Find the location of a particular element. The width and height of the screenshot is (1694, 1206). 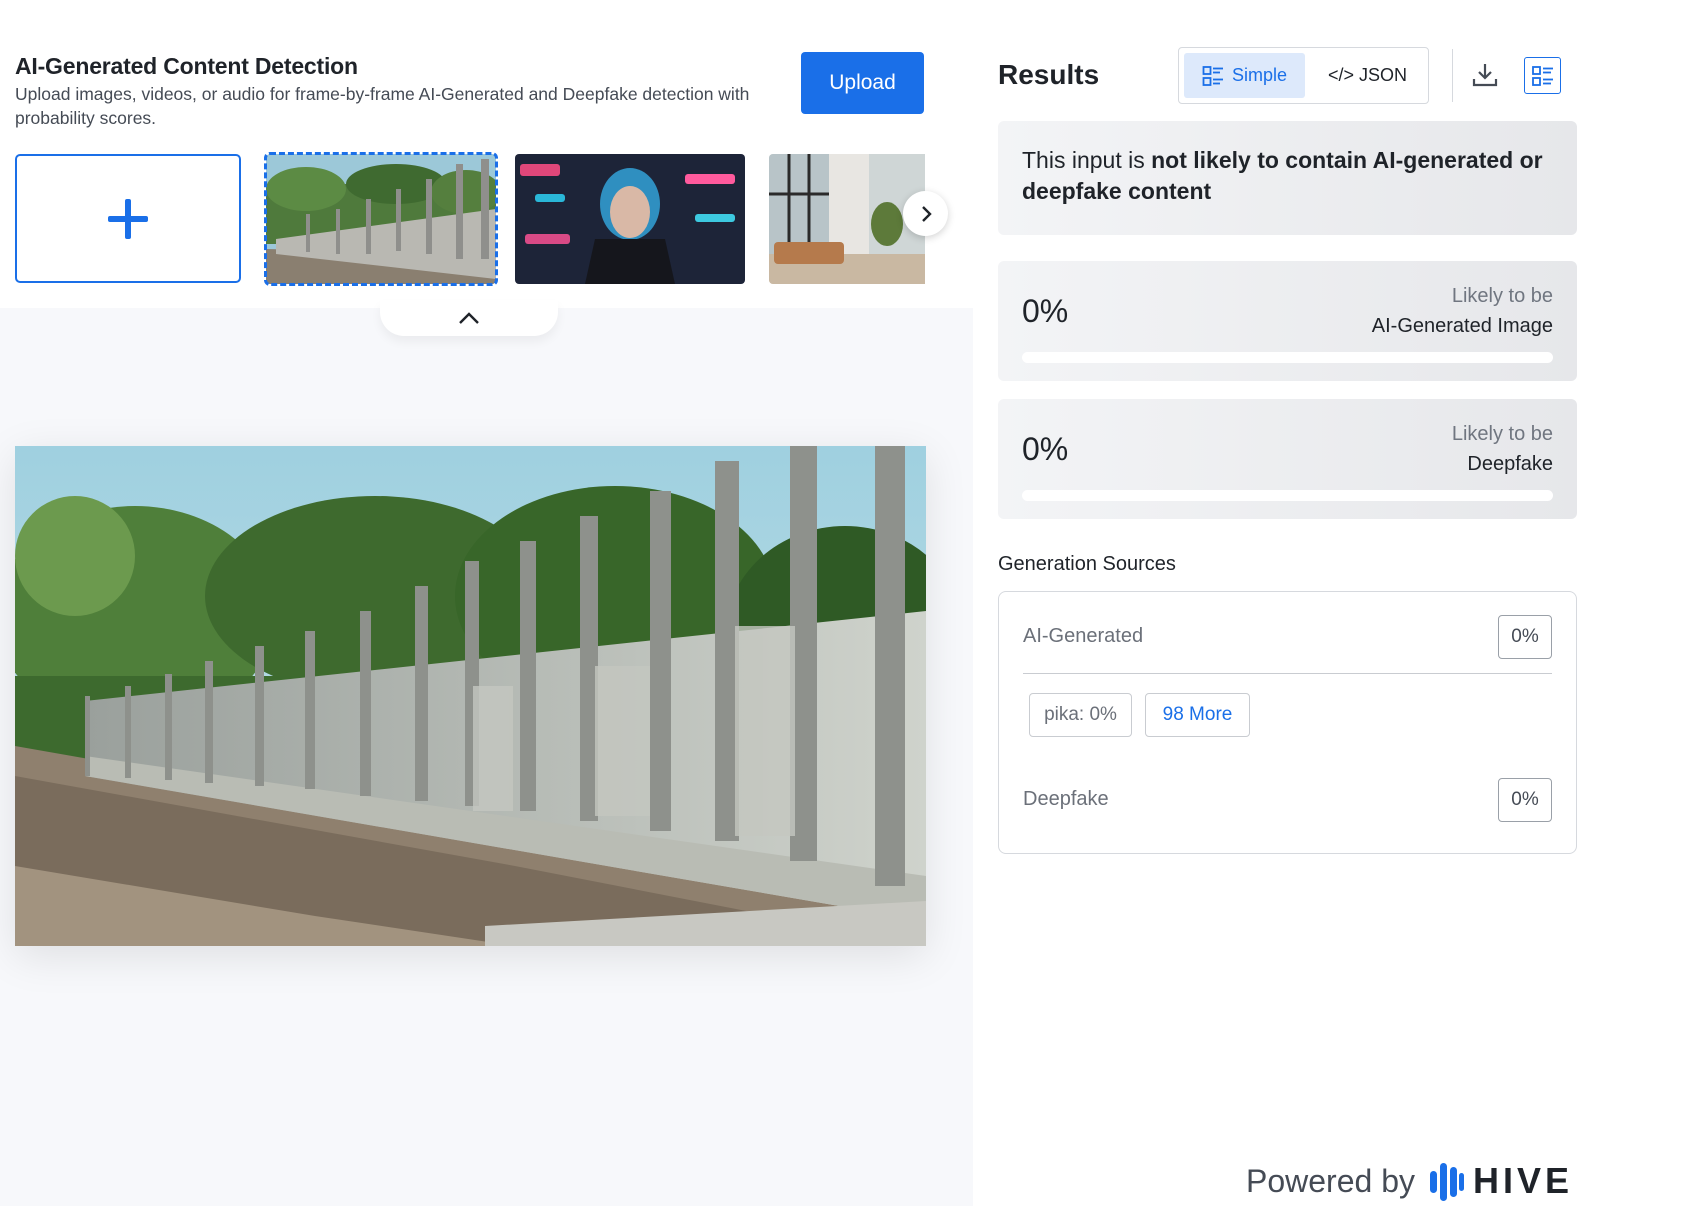

ai-generated-source-value: 0% is located at coordinates (1525, 637).